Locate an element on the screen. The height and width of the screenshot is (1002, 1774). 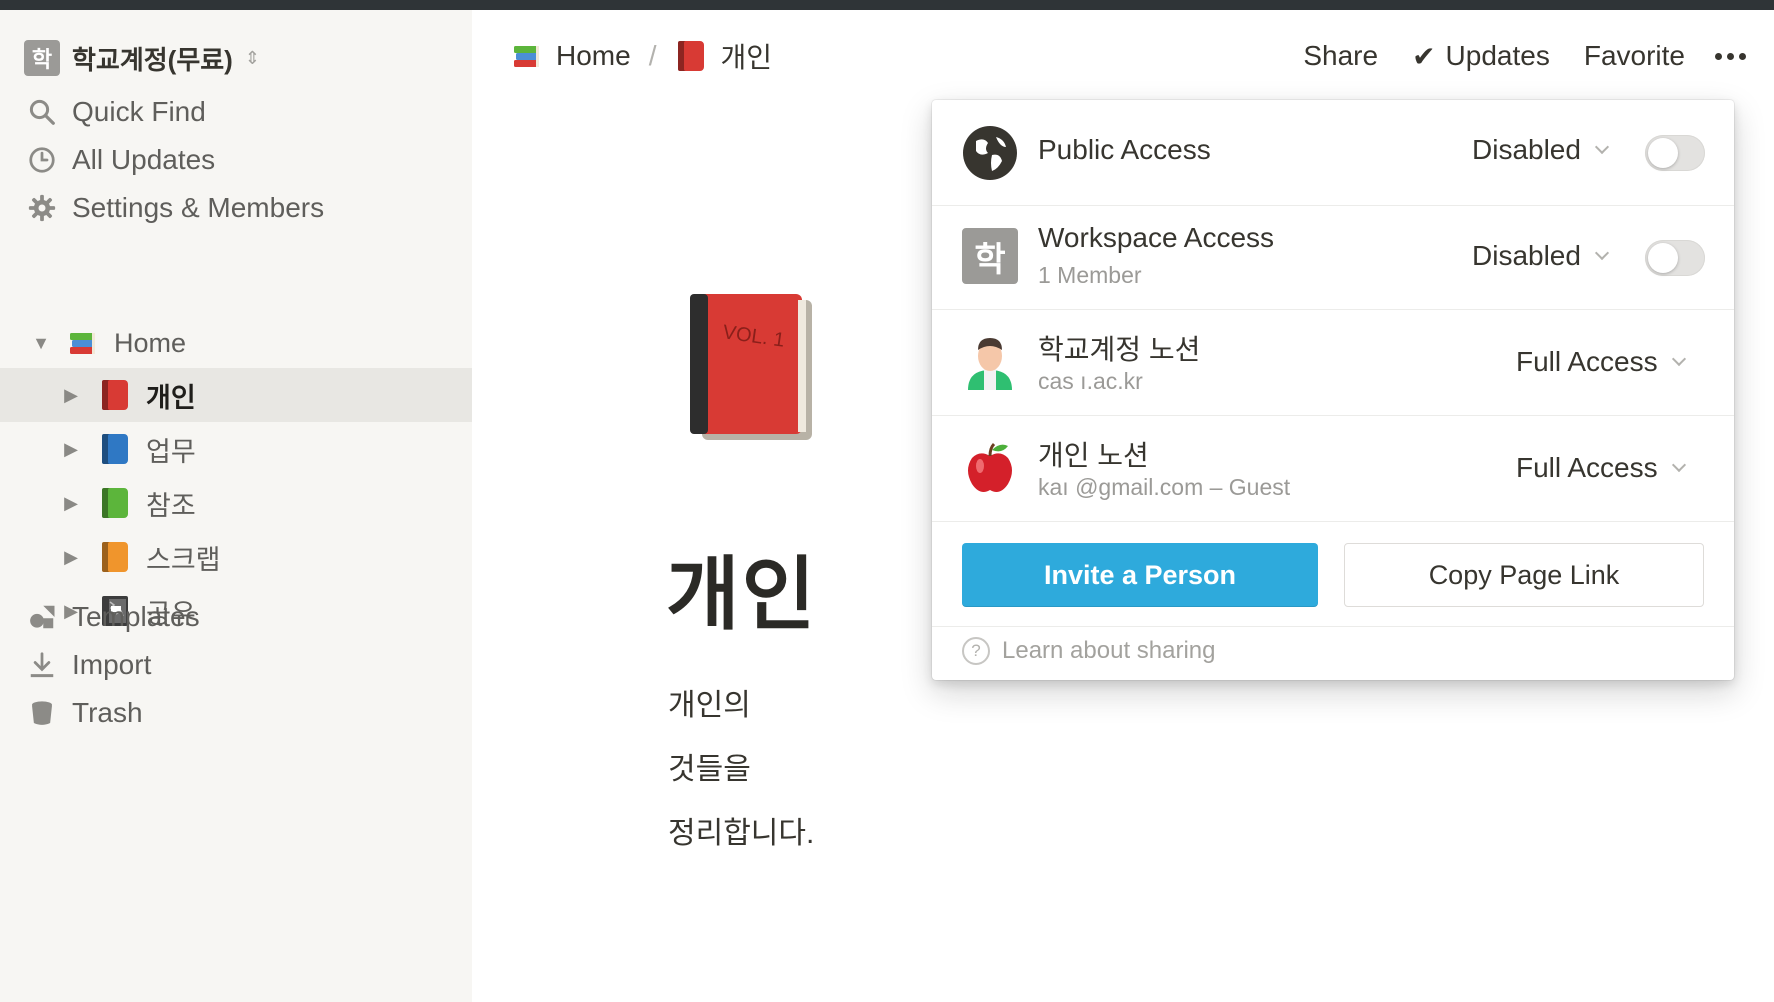
sidebar-quick-find: Quick Find is located at coordinates (115, 112).